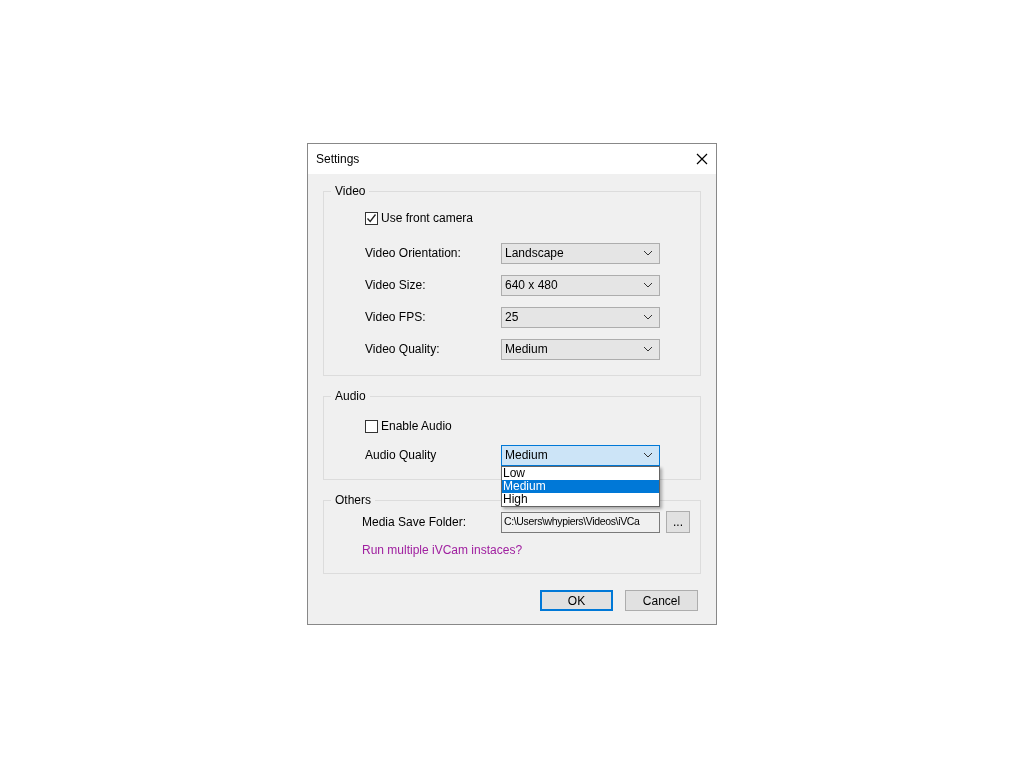 This screenshot has height=769, width=1025. Describe the element at coordinates (512, 317) in the screenshot. I see `dropdown-value: 25` at that location.